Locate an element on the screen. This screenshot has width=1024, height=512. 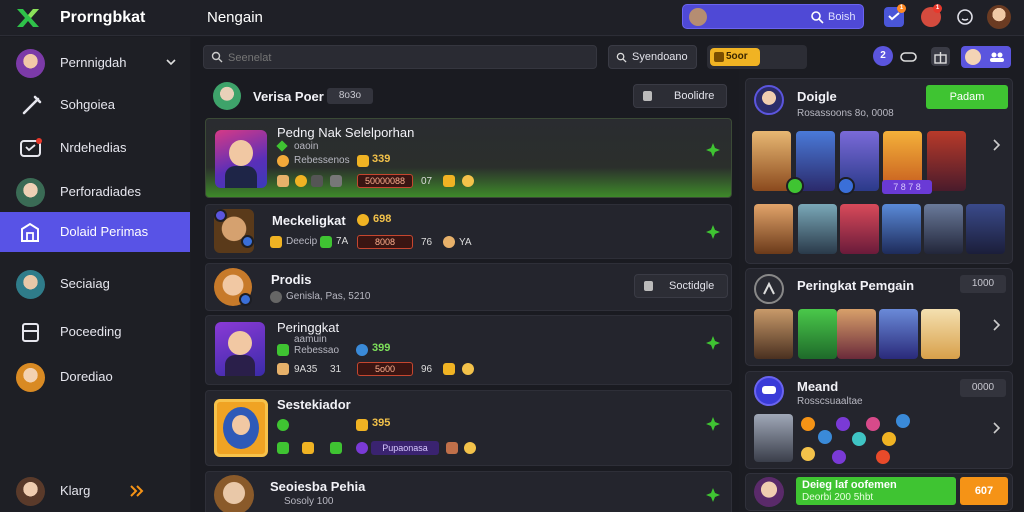
promo-button: 607 is located at coordinates (984, 491).